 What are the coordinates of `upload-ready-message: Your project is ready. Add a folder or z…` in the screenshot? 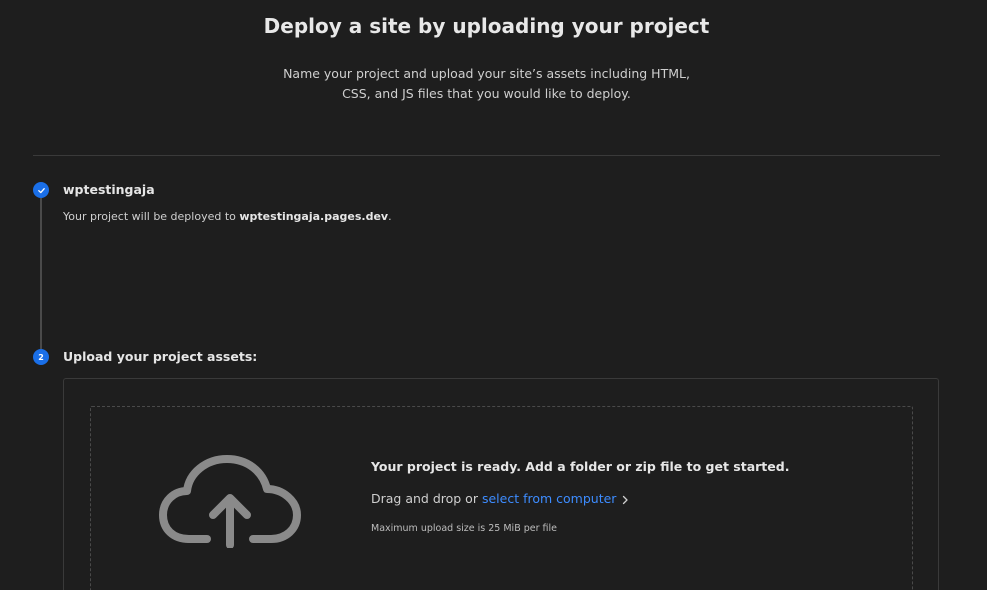 It's located at (580, 466).